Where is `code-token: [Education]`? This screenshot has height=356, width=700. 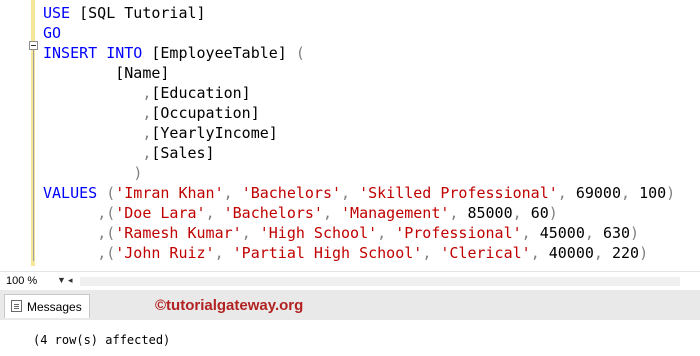
code-token: [Education] is located at coordinates (201, 93).